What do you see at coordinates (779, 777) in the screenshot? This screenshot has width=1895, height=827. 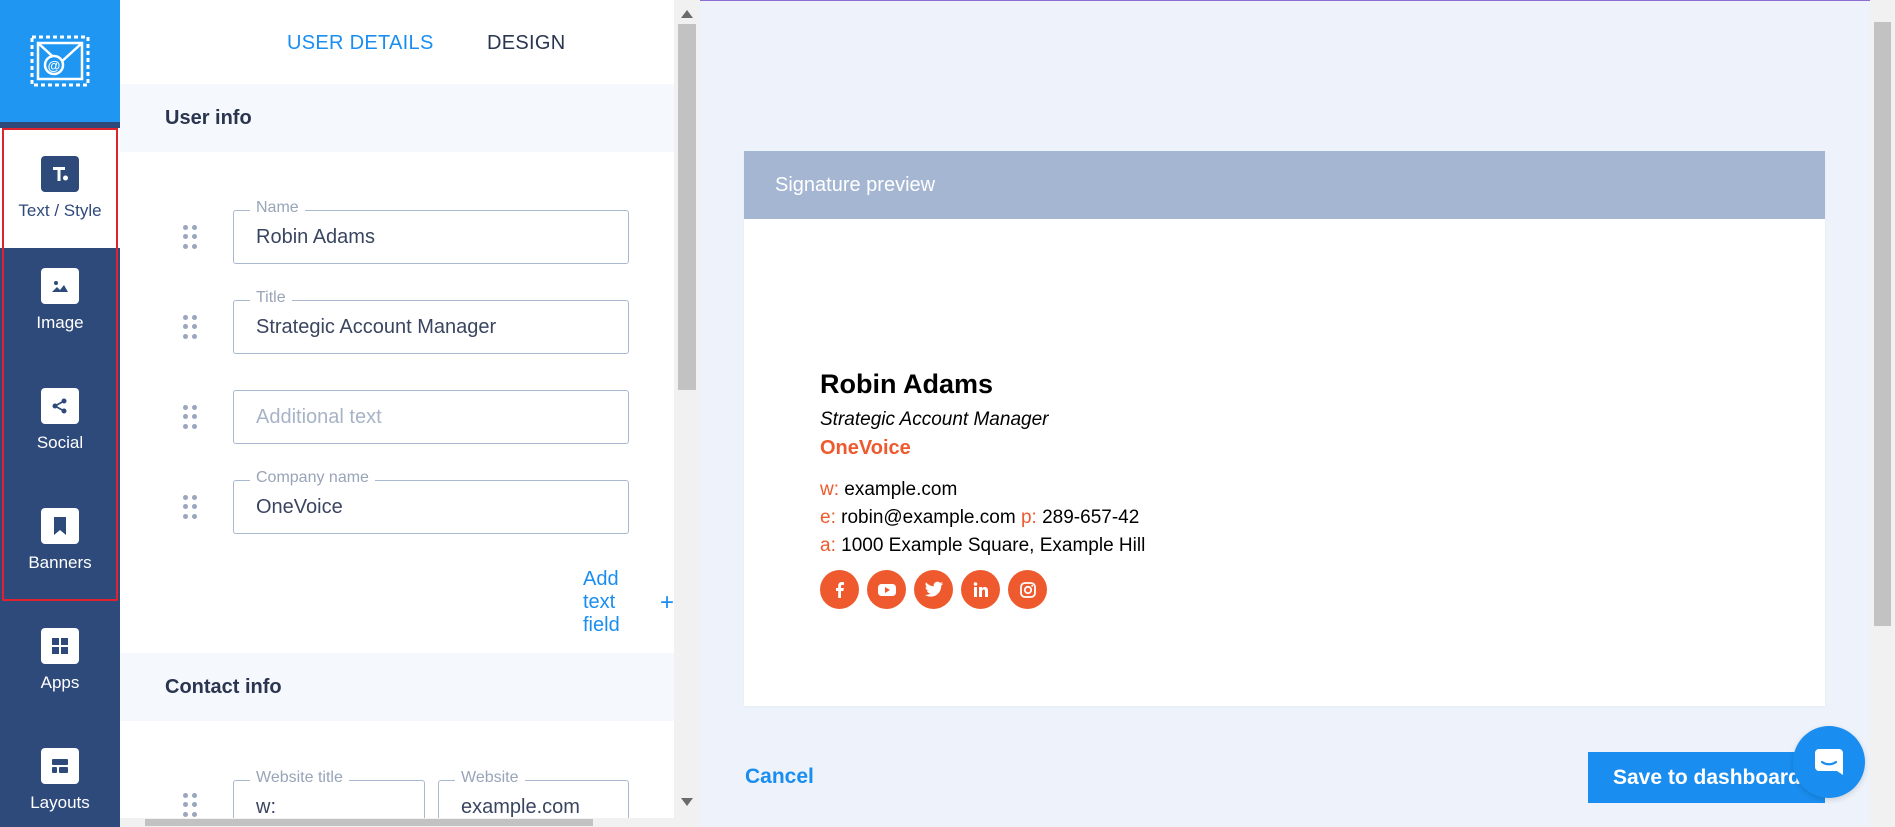 I see `cancel-button: Cancel` at bounding box center [779, 777].